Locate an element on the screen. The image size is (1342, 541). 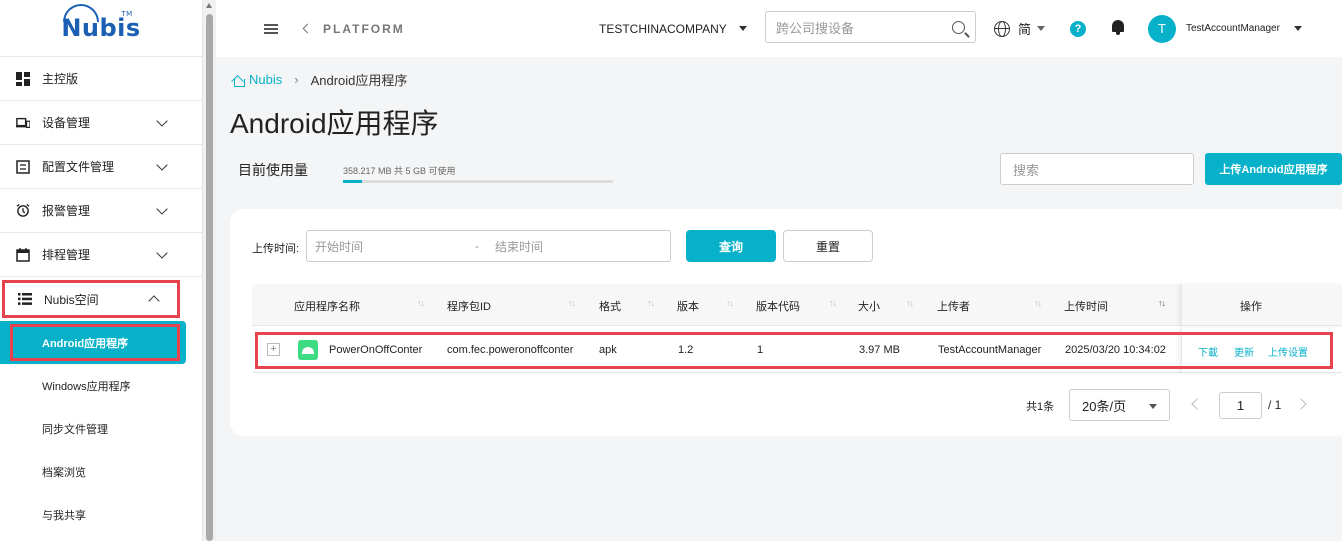
breadcrumb-home: Nubis is located at coordinates (265, 79).